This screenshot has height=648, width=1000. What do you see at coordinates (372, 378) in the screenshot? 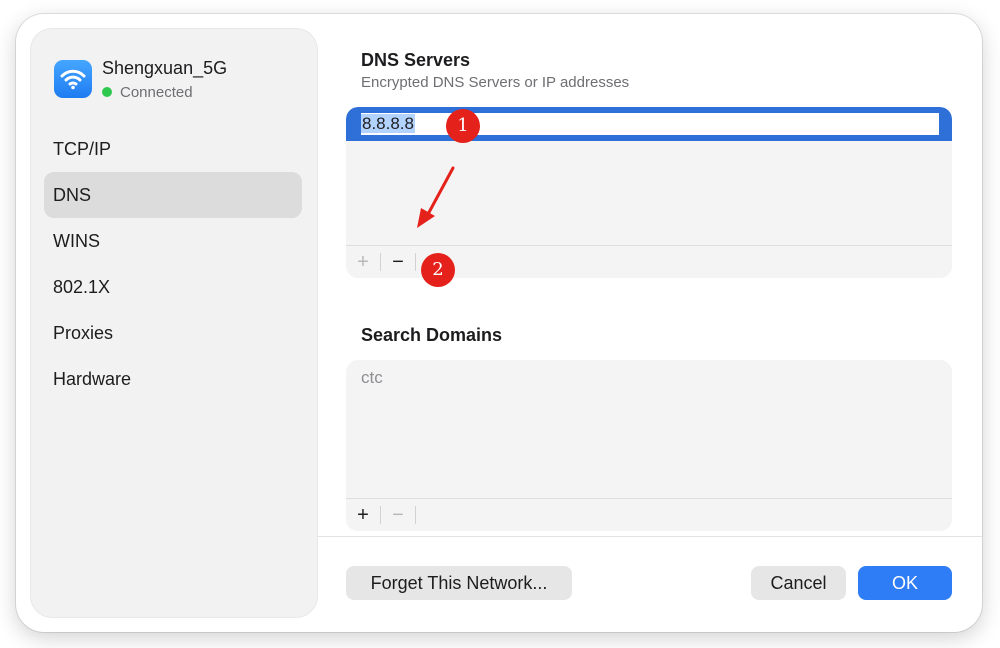
I see `search-domain-item: ctc` at bounding box center [372, 378].